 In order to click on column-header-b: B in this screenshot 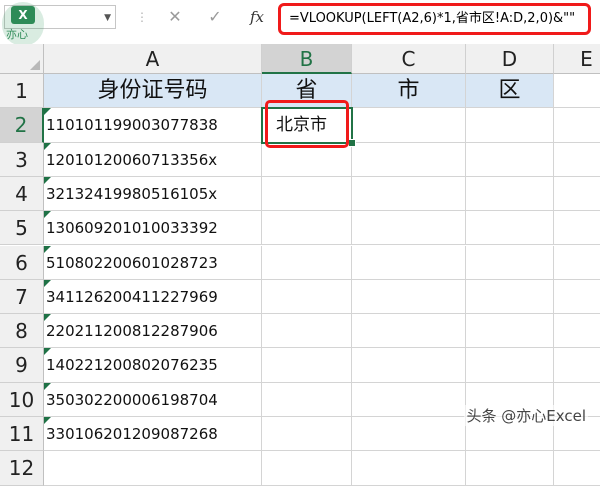, I will do `click(307, 59)`.